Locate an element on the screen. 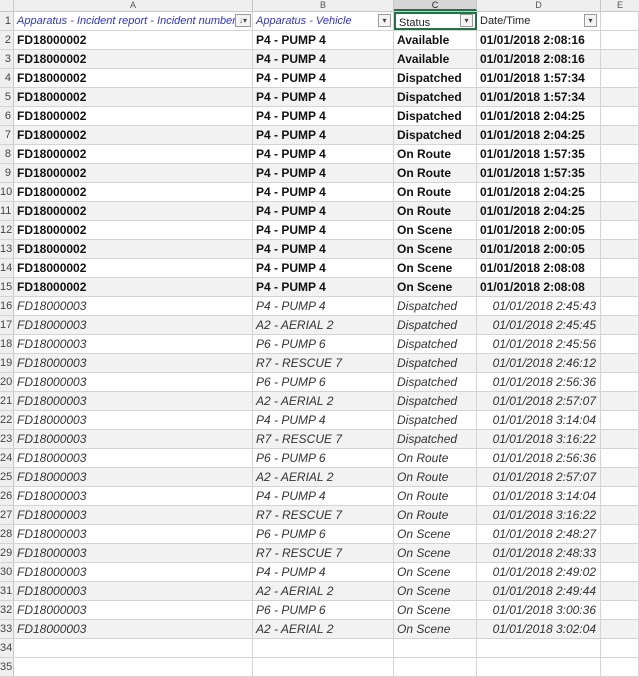 The width and height of the screenshot is (639, 677). row-number: 28 is located at coordinates (7, 534).